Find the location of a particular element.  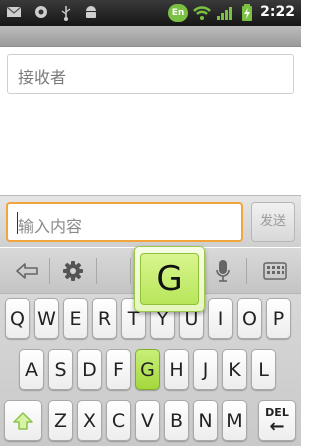

backspace-arrow-icon: ← is located at coordinates (277, 426).